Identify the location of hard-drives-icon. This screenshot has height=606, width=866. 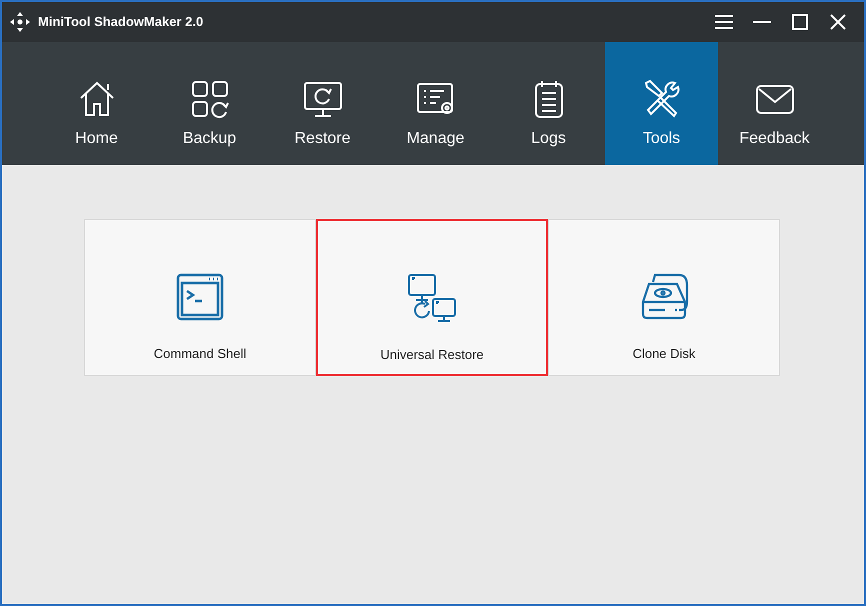
(664, 297).